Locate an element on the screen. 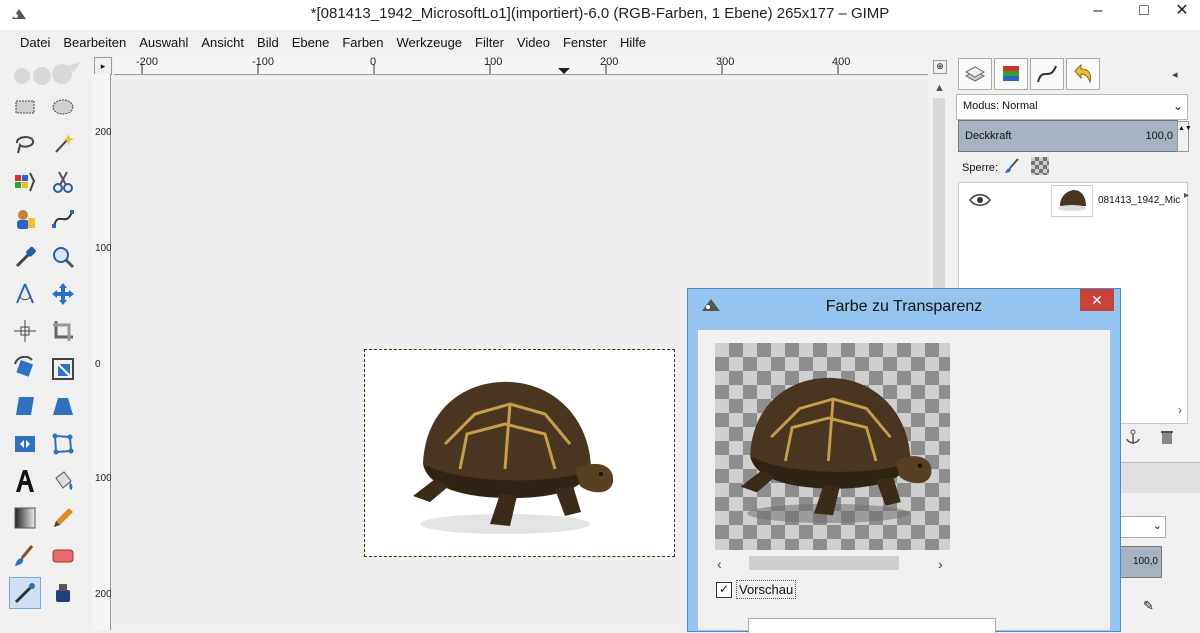 The height and width of the screenshot is (633, 1200). layer-scroll-right-icon: ▸ is located at coordinates (1186, 195).